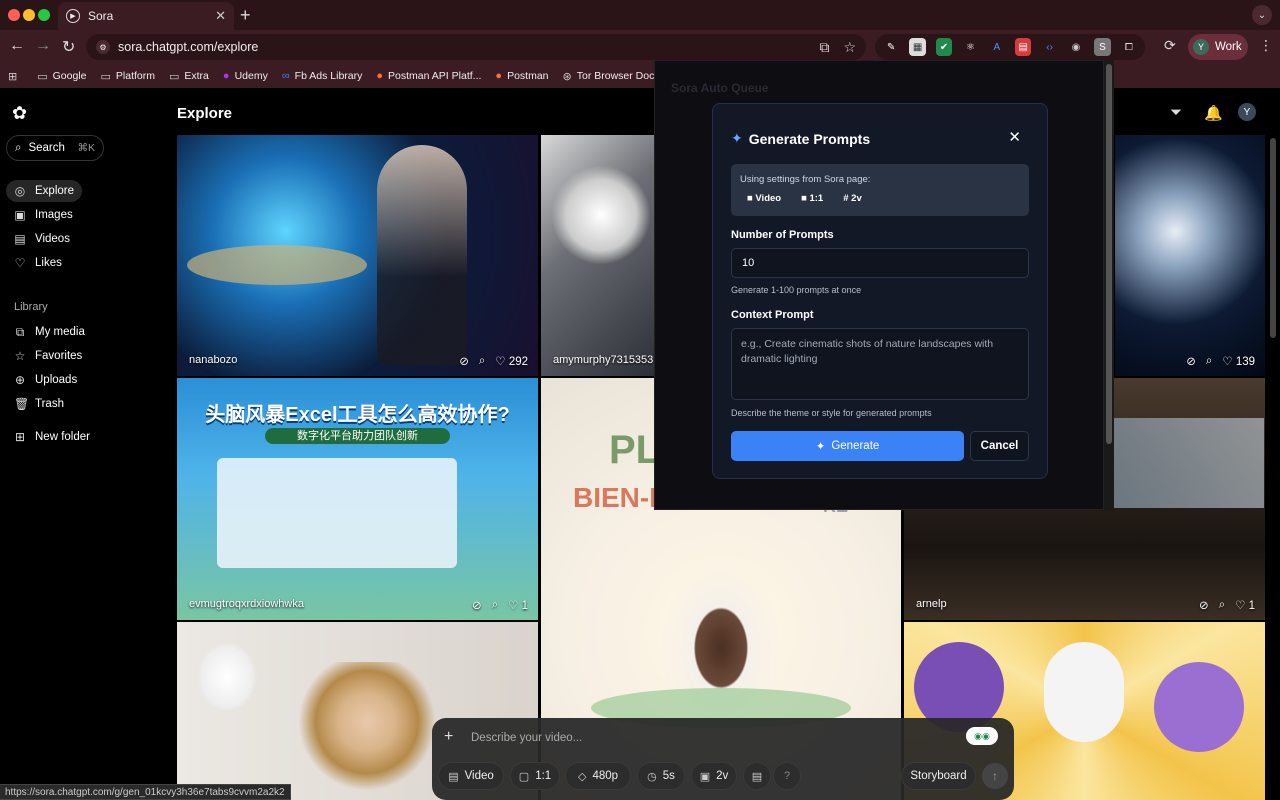 This screenshot has height=800, width=1280. I want to click on back-arrow-icon: ←, so click(17, 46).